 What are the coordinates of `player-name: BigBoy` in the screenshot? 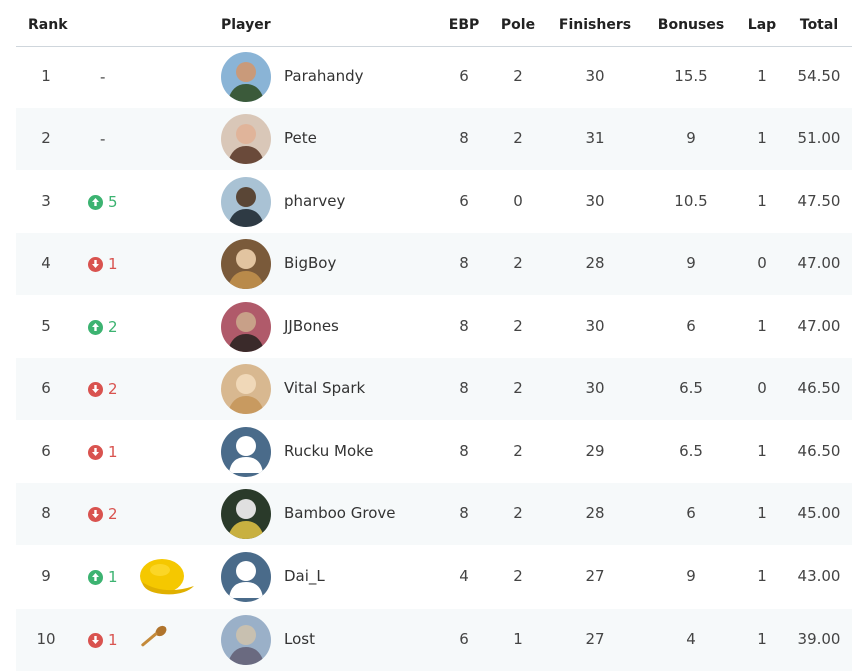 It's located at (310, 263).